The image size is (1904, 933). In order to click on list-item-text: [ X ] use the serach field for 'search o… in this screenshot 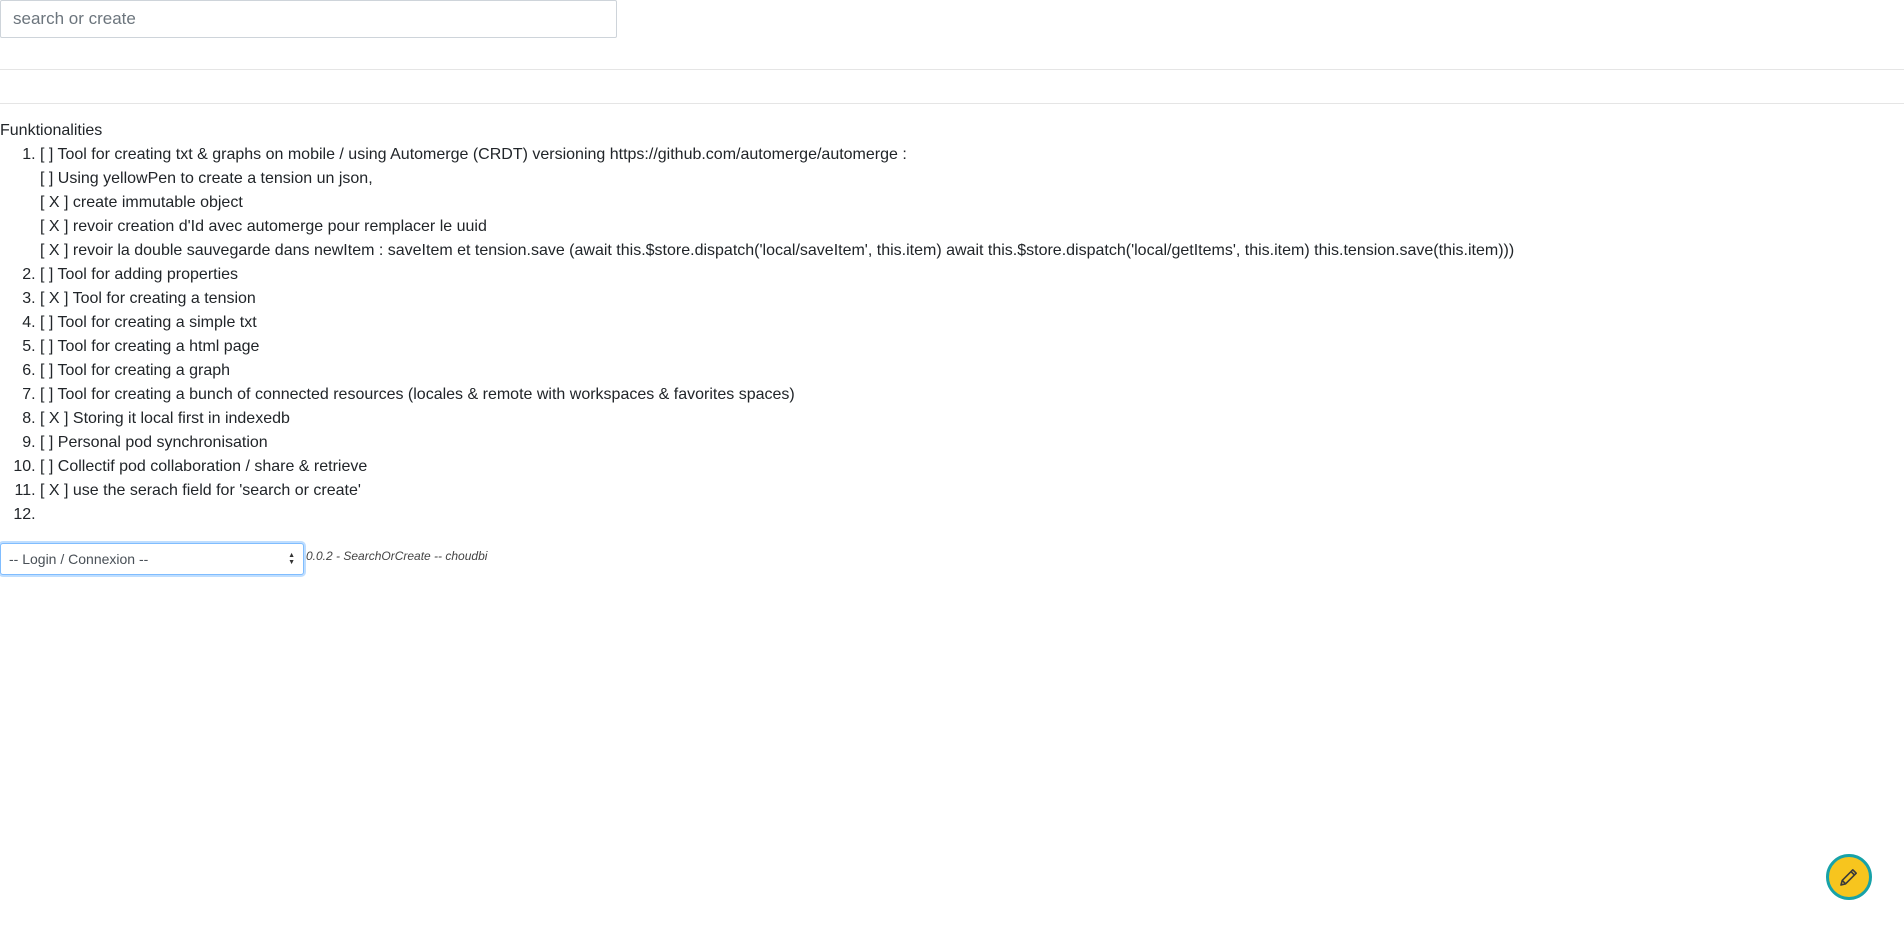, I will do `click(200, 490)`.